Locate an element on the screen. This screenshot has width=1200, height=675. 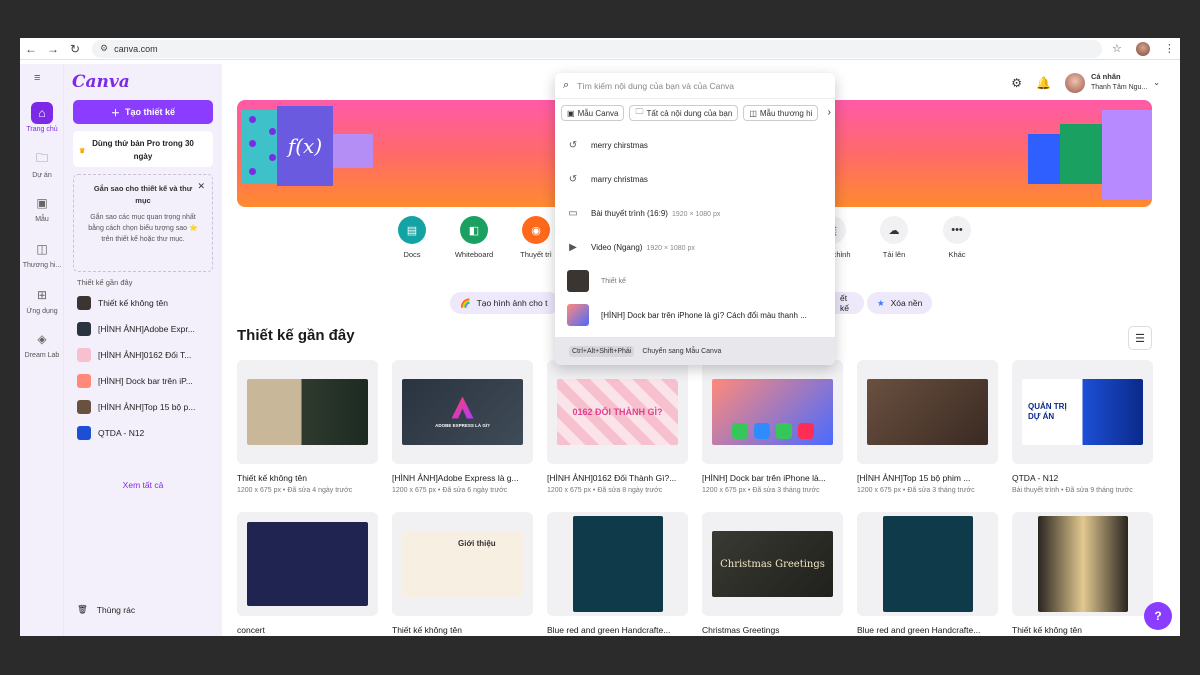
browser-menu-icon: ⋮ is located at coordinates (1169, 48).